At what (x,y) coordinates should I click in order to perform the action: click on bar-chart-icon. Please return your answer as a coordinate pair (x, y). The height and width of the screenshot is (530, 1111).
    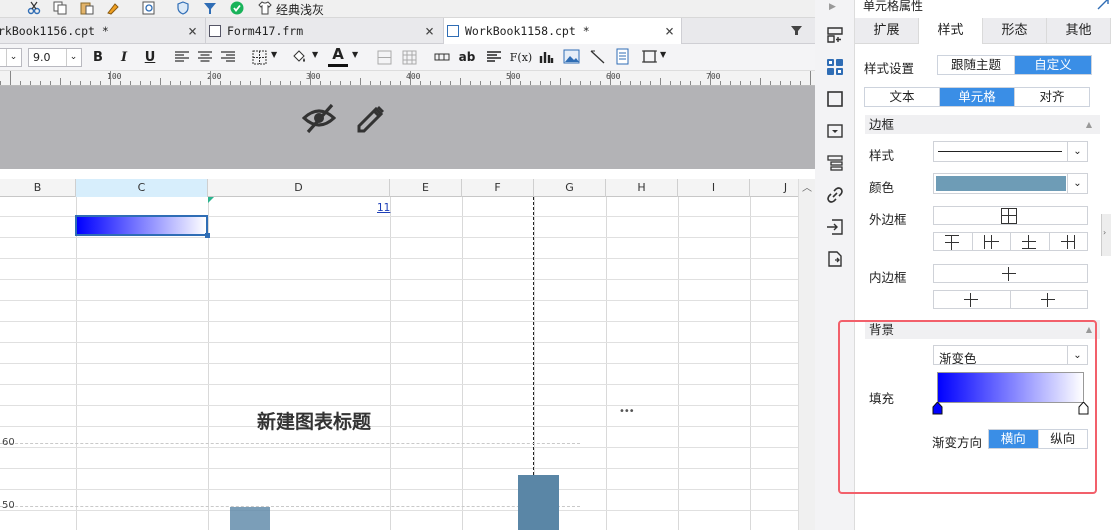
    Looking at the image, I should click on (546, 56).